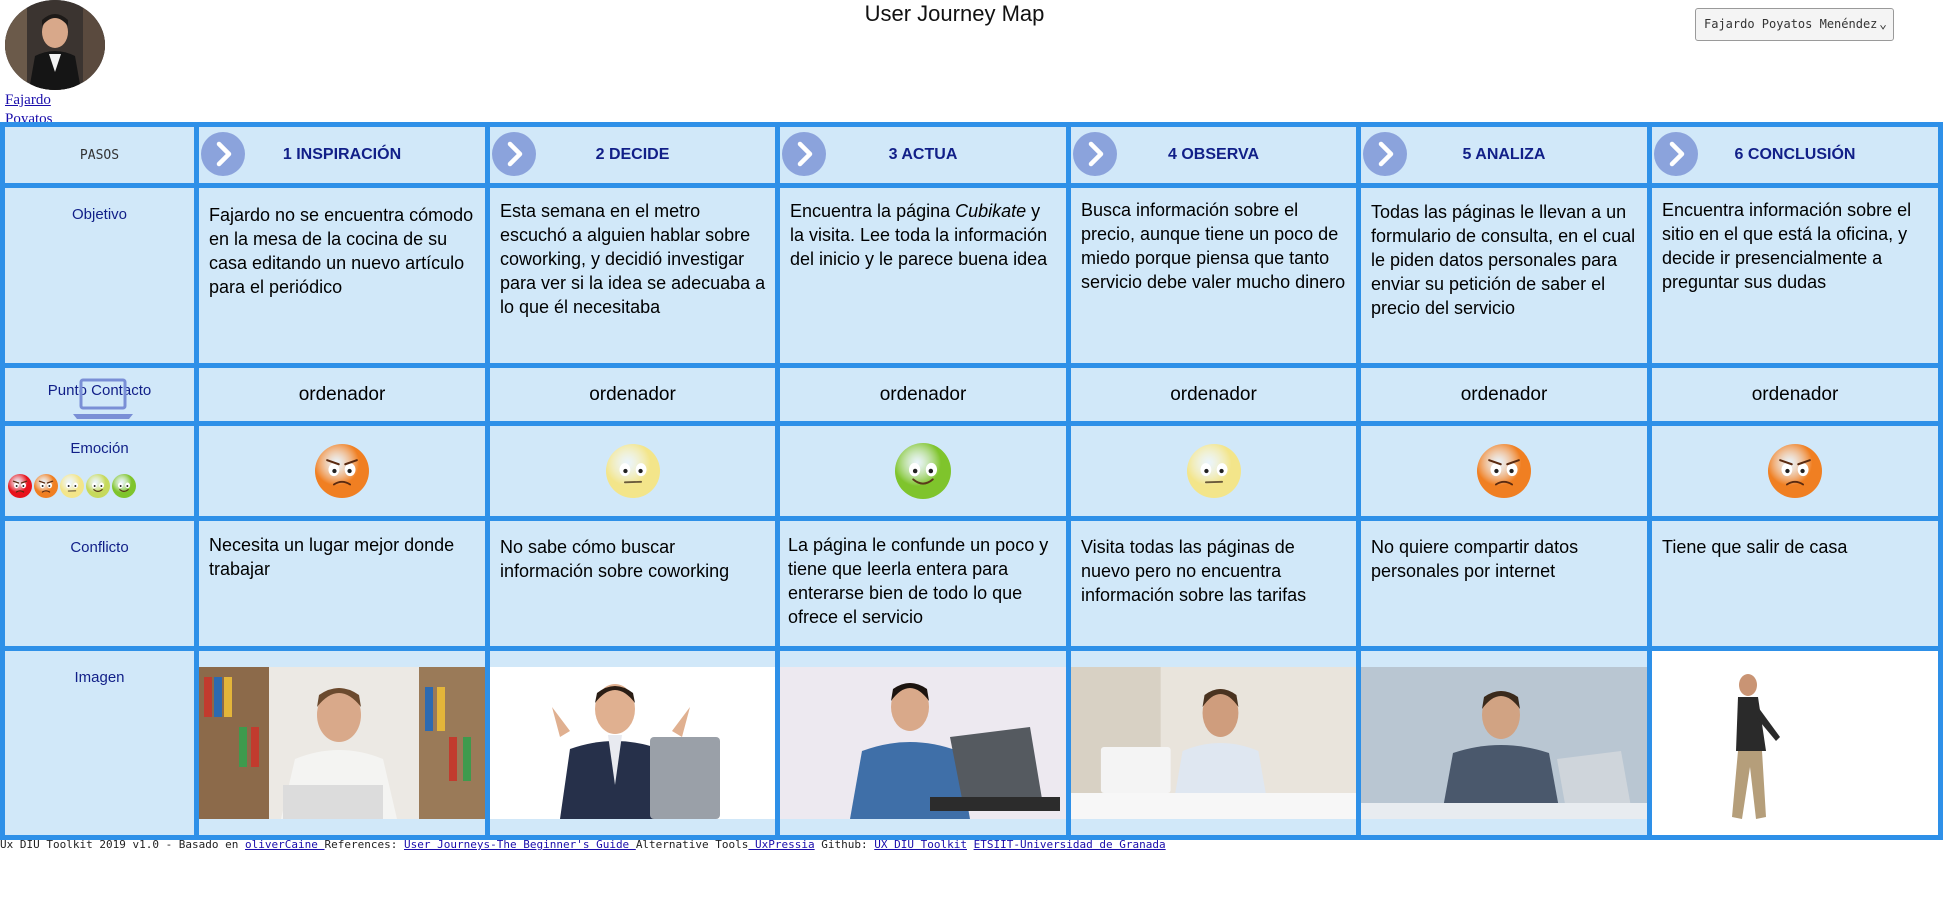  I want to click on step-6-title: 6 CONCLUSIÓN, so click(1795, 154).